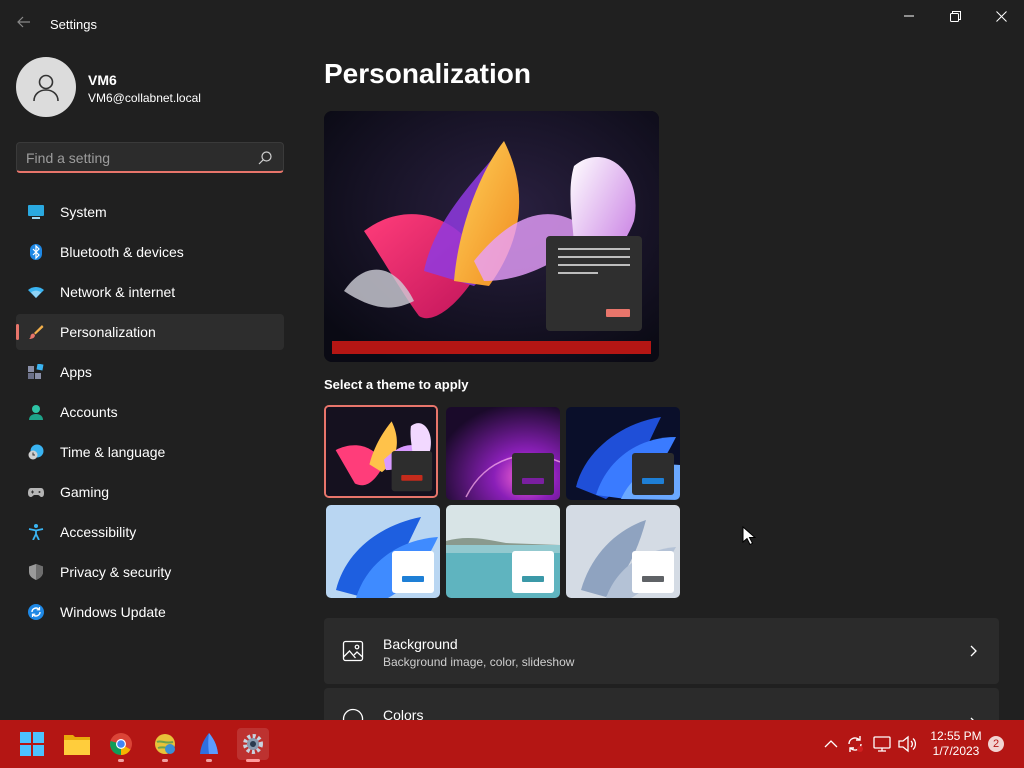  I want to click on user-icon, so click(46, 88).